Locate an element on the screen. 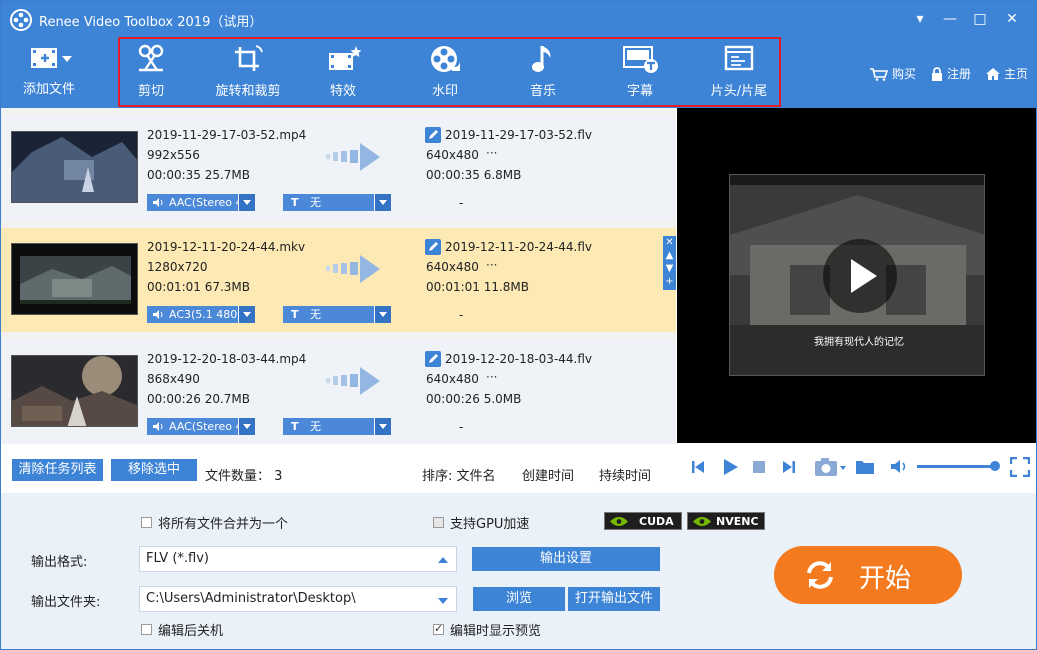 The height and width of the screenshot is (650, 1037). effects-icon is located at coordinates (345, 58).